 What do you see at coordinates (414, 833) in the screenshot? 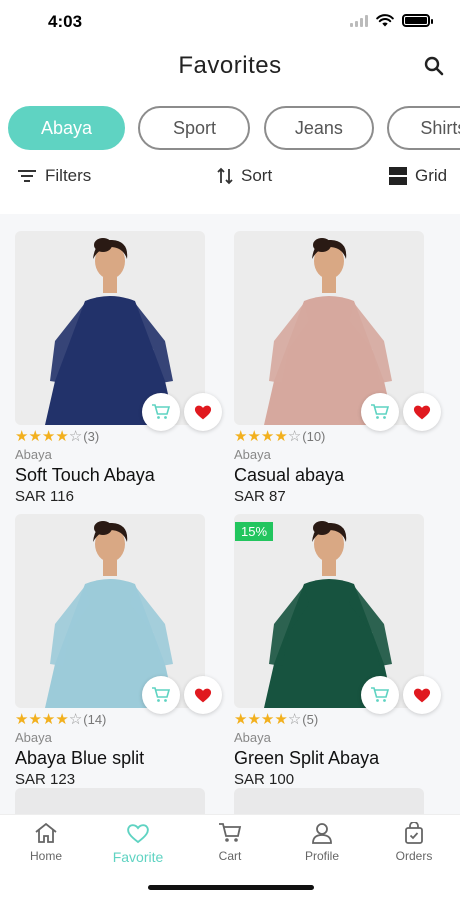
I see `bag-check-icon` at bounding box center [414, 833].